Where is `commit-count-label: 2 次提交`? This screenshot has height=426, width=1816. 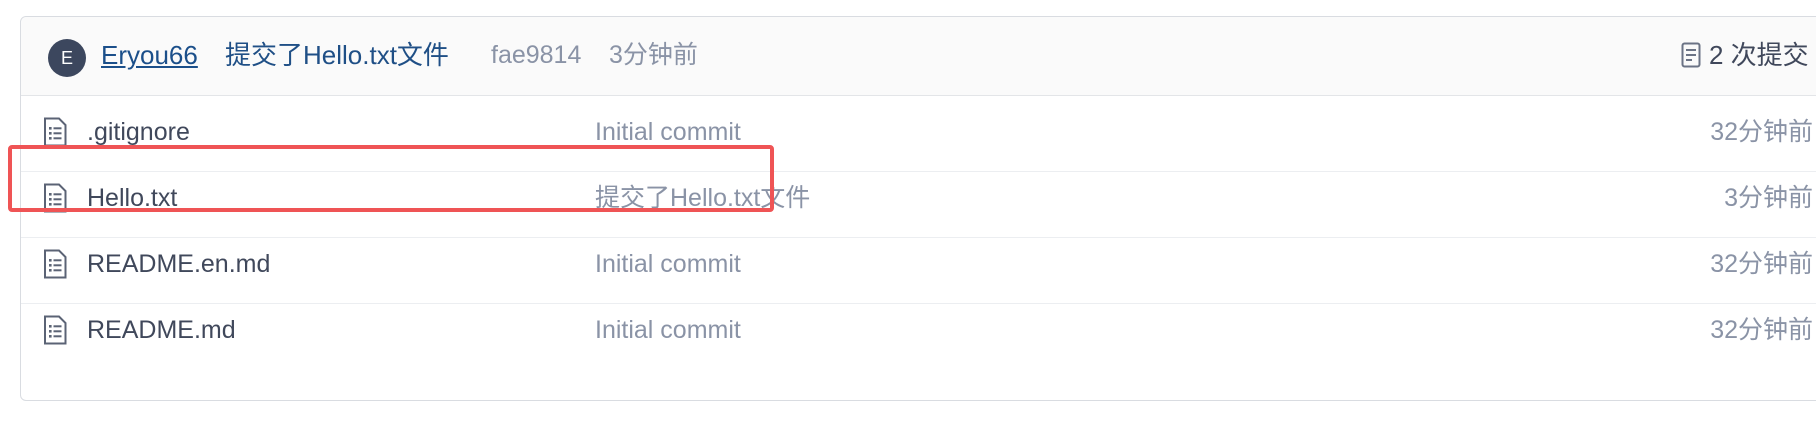
commit-count-label: 2 次提交 is located at coordinates (1759, 55).